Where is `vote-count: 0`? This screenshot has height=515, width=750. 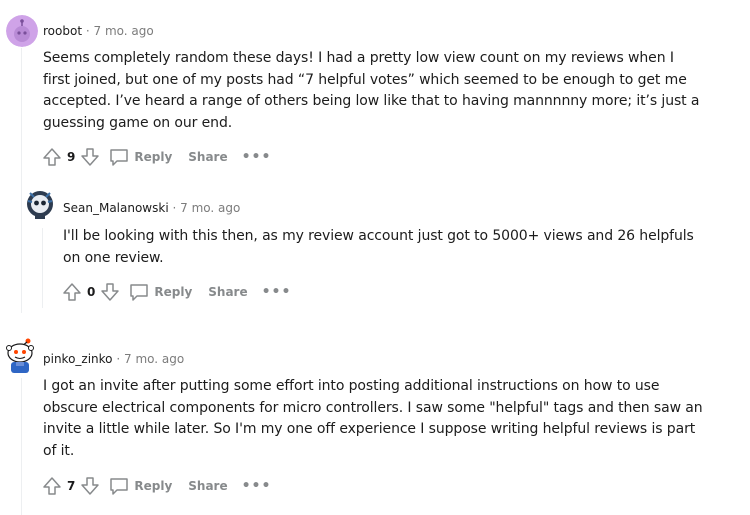 vote-count: 0 is located at coordinates (91, 292).